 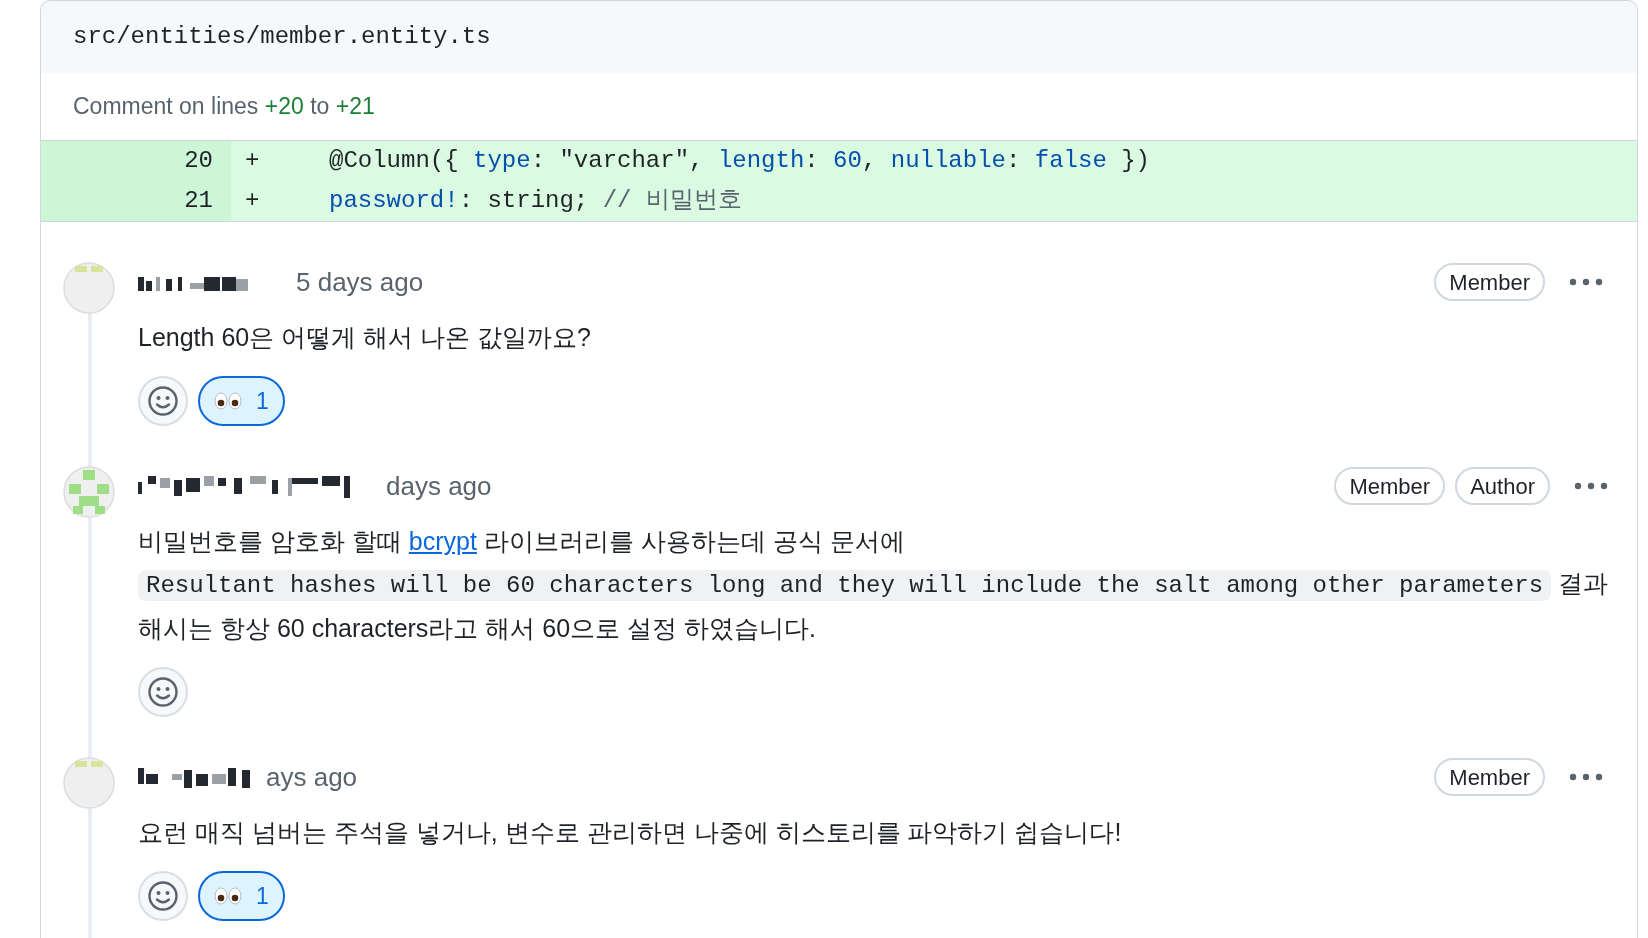 I want to click on inline-code: Resultant hashes will be 60 characters long and they will include the salt among other parameters, so click(x=845, y=585).